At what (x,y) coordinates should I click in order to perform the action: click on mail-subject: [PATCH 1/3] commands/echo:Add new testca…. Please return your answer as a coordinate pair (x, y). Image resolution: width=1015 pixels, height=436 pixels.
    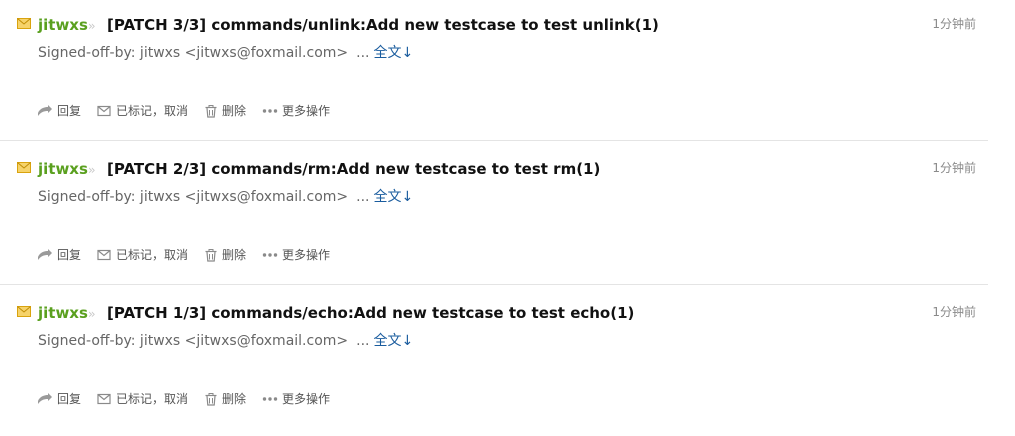
    Looking at the image, I should click on (370, 313).